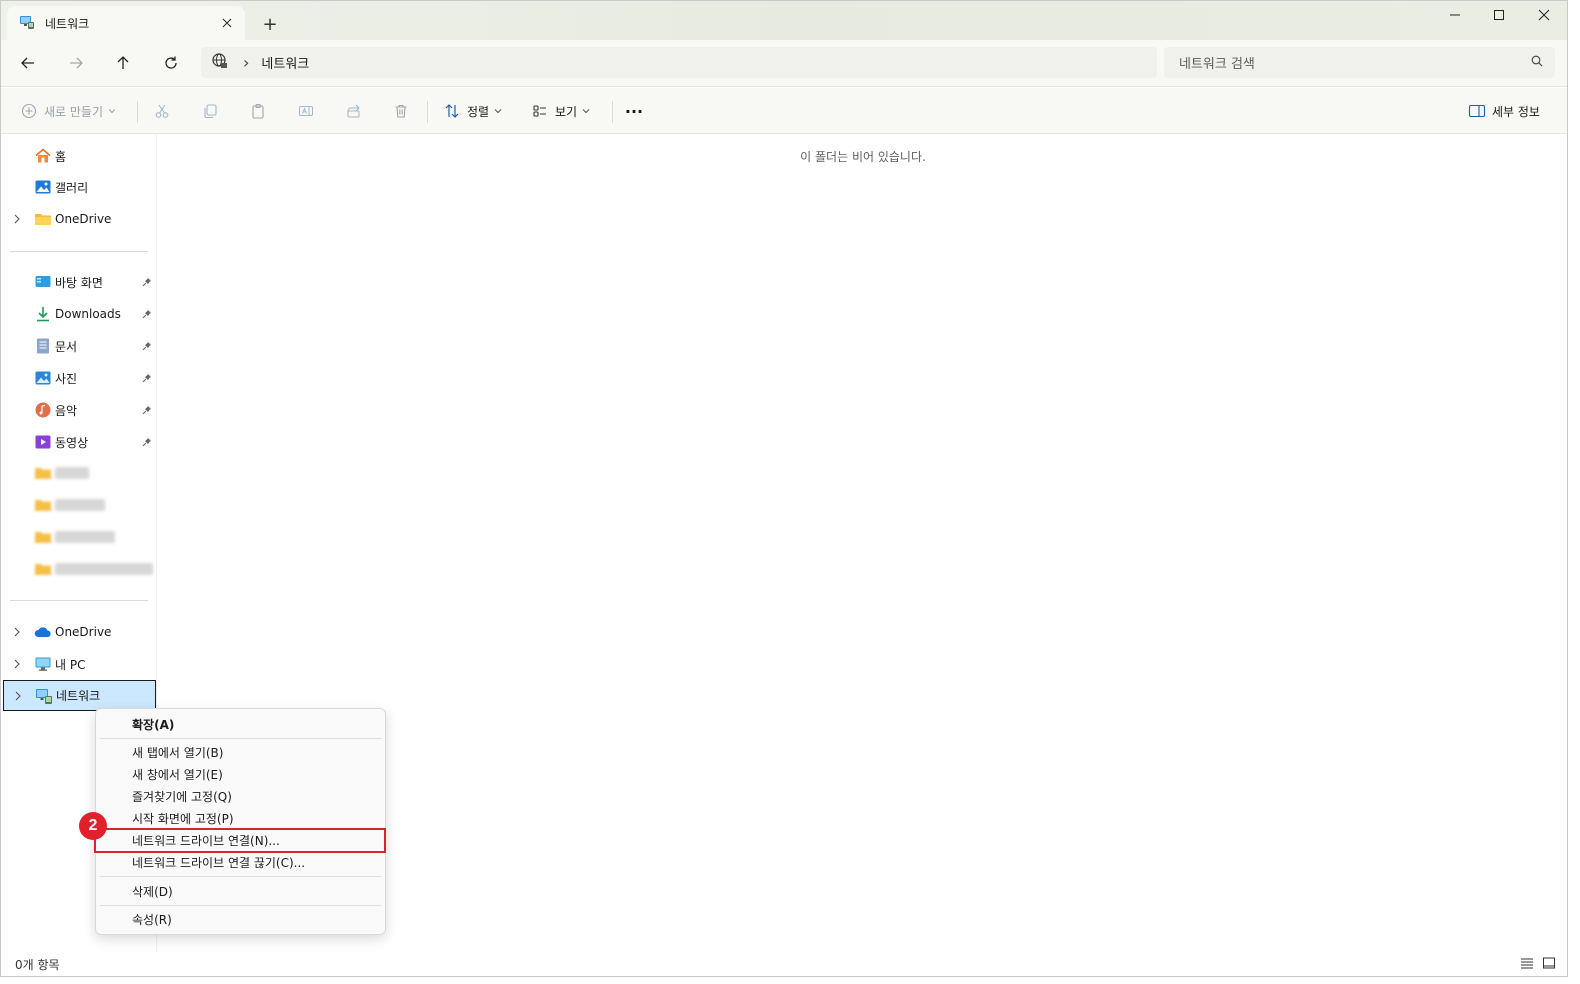  I want to click on arrow-up-icon, so click(123, 62).